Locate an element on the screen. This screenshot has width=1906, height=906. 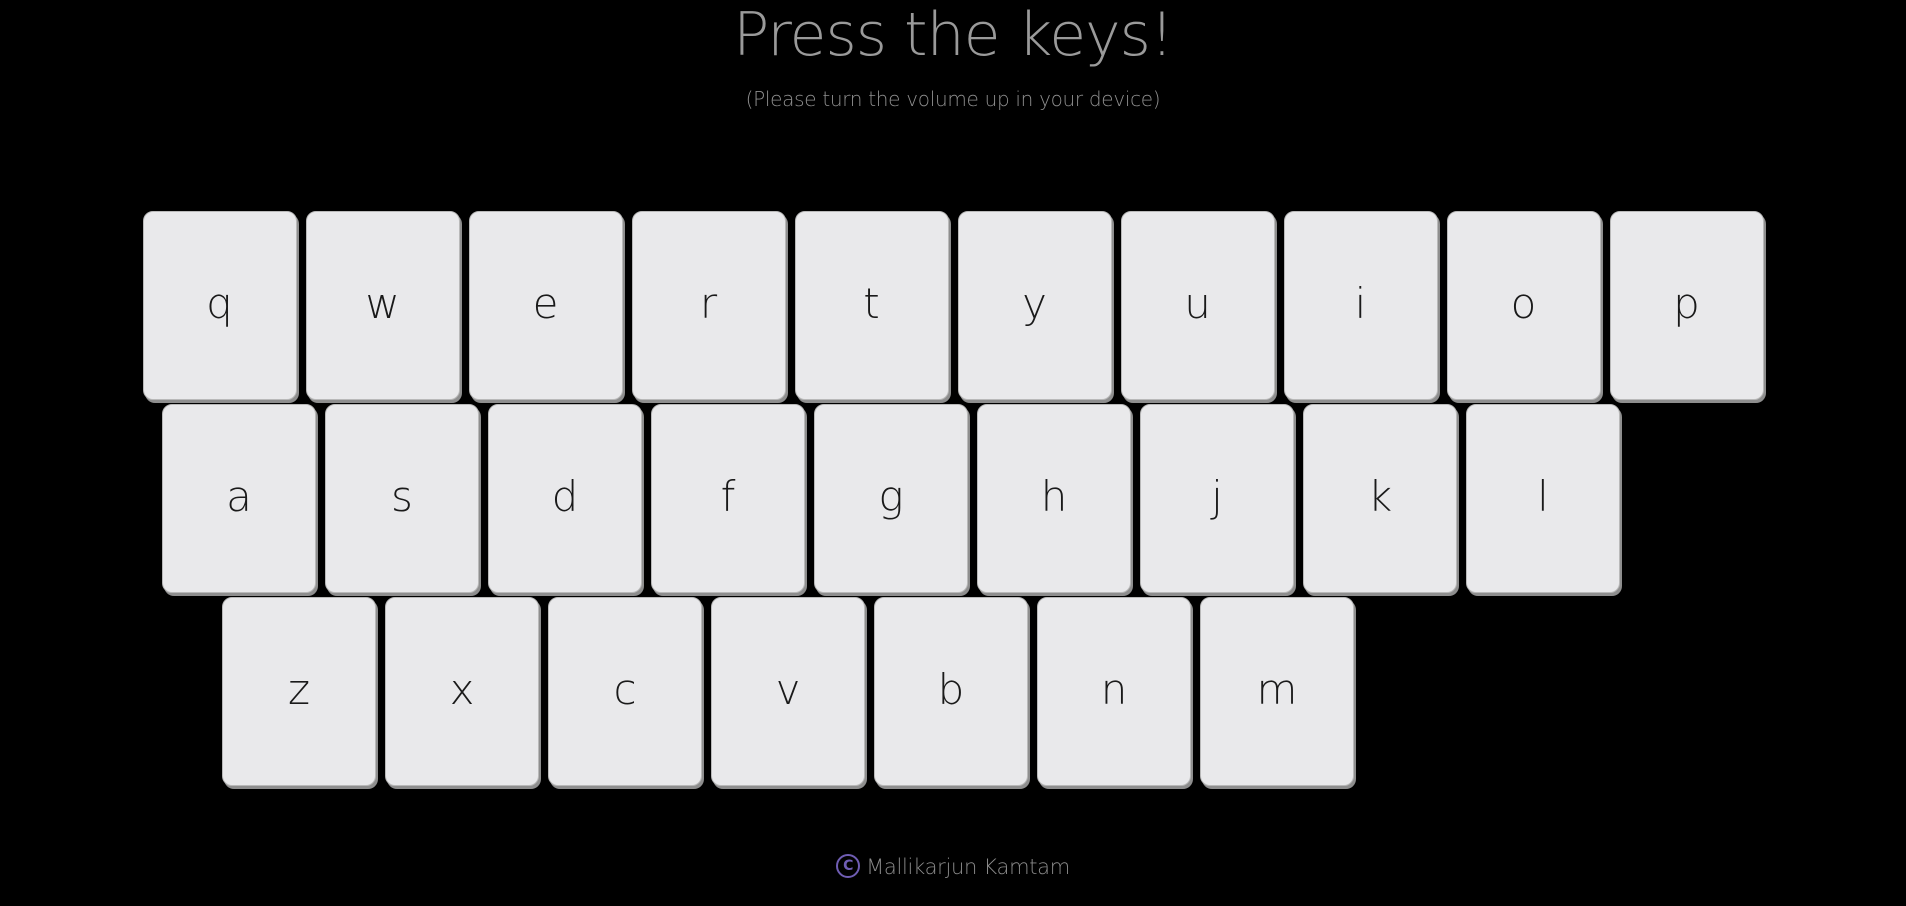
key-t: t is located at coordinates (871, 305).